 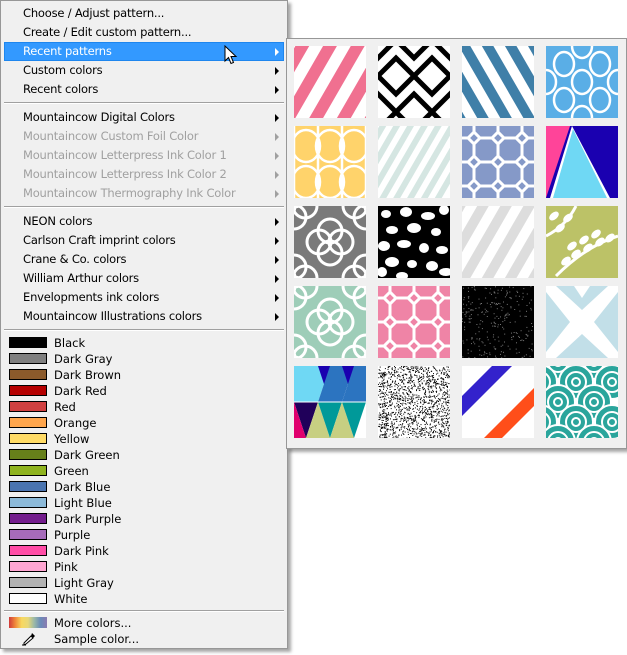 I want to click on pattern-tile-teal-circles-scales, so click(x=582, y=402).